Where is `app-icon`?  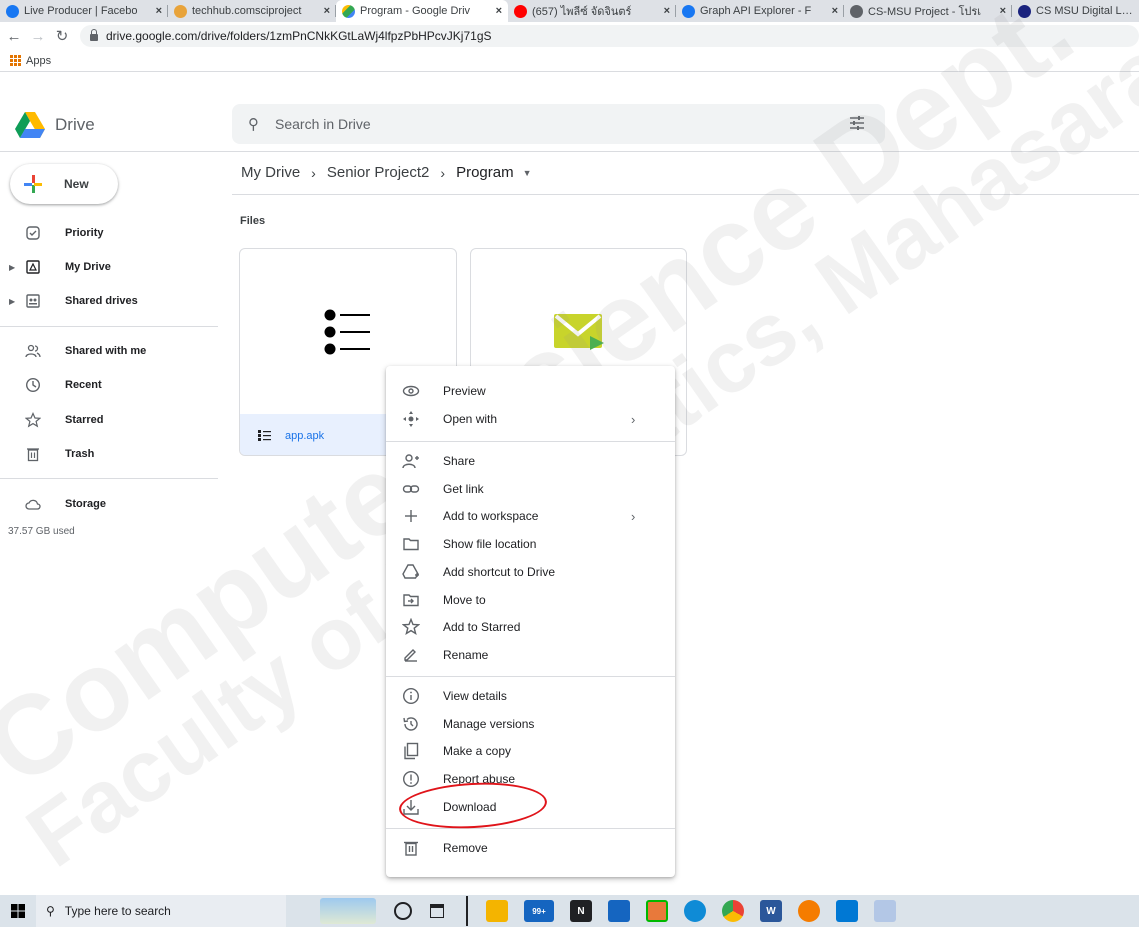 app-icon is located at coordinates (809, 911).